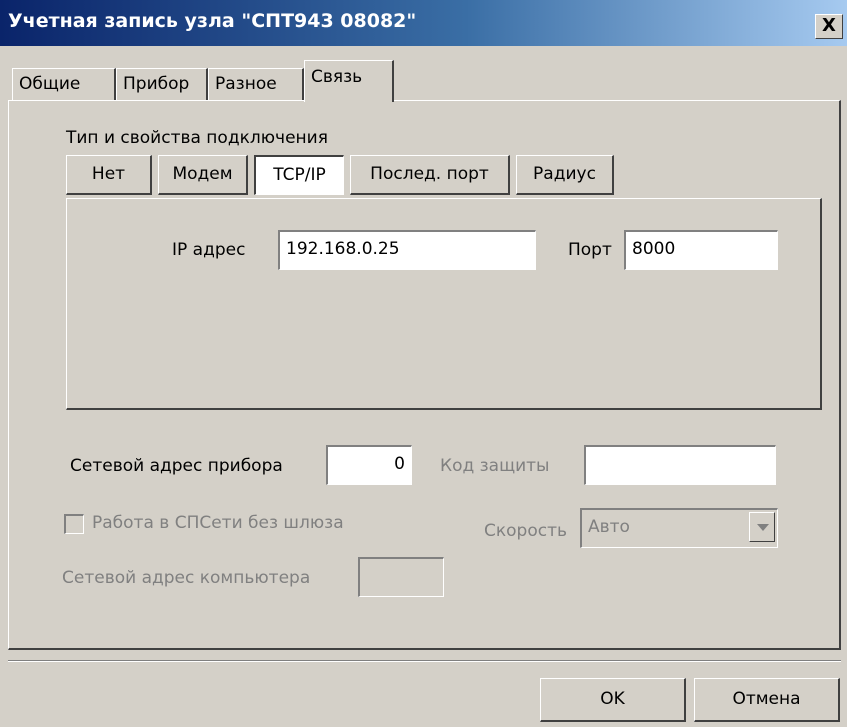 The width and height of the screenshot is (847, 727). Describe the element at coordinates (701, 250) in the screenshot. I see `port-input: 8000` at that location.